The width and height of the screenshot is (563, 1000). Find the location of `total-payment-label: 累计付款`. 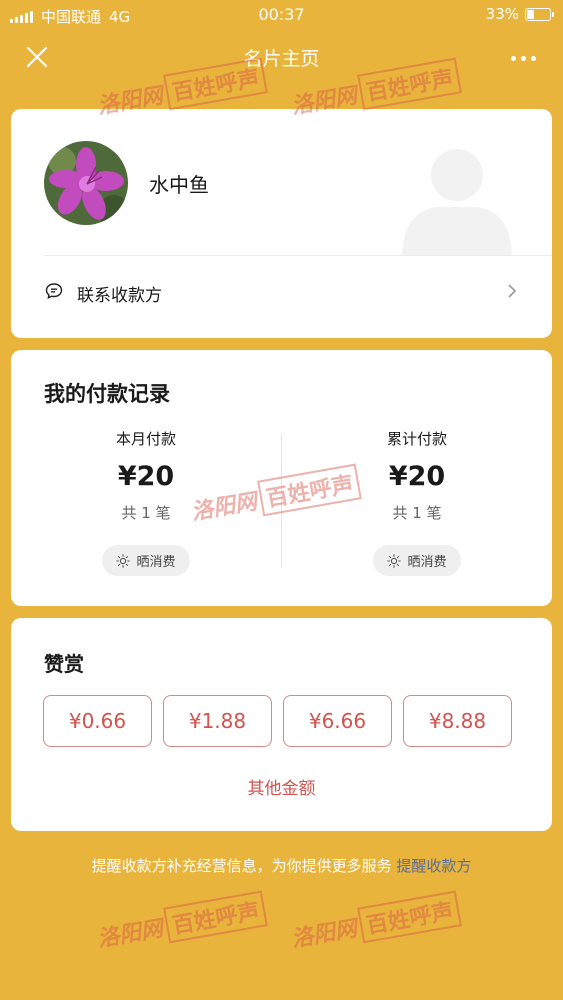

total-payment-label: 累计付款 is located at coordinates (416, 439).